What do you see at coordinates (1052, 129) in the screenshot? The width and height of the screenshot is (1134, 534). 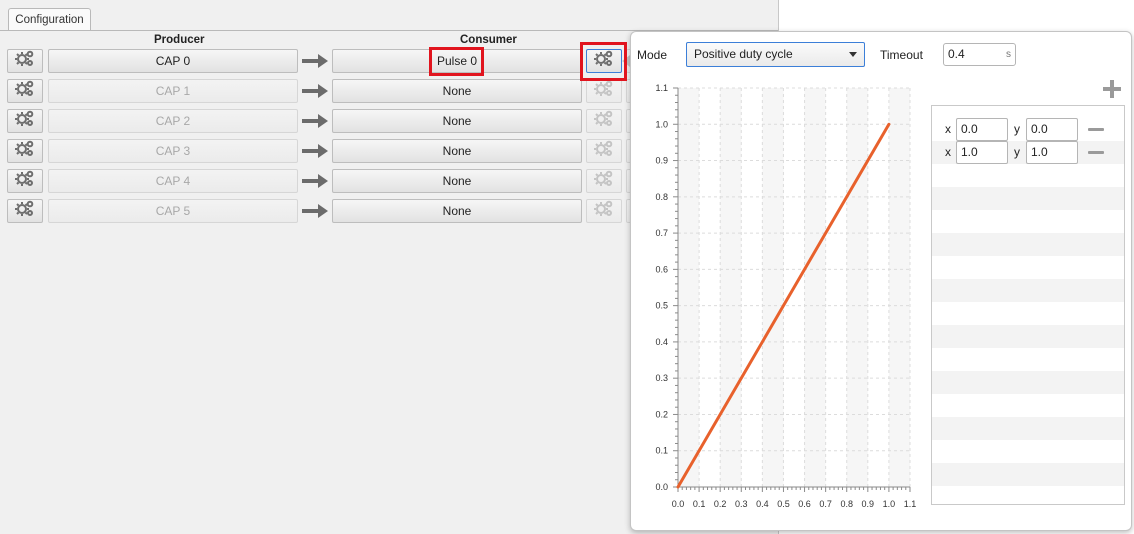 I see `point-y-input: 0.0` at bounding box center [1052, 129].